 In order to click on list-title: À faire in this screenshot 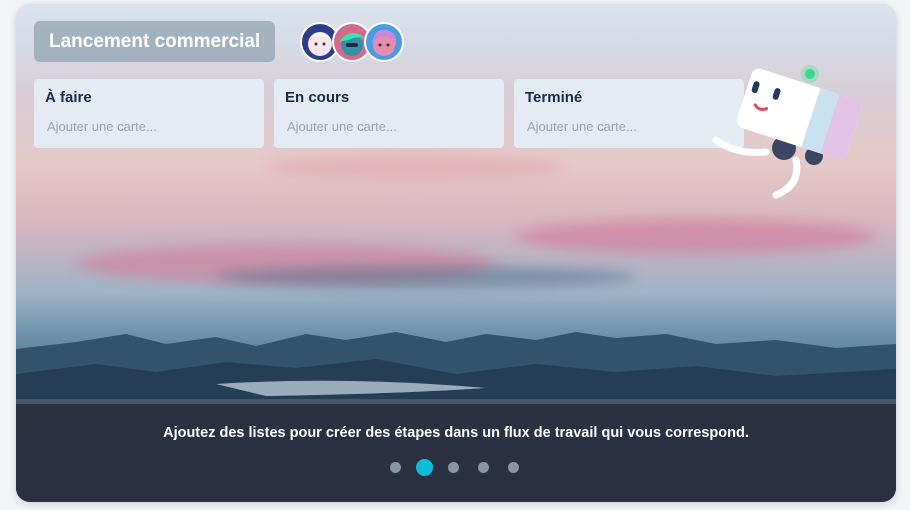, I will do `click(68, 97)`.